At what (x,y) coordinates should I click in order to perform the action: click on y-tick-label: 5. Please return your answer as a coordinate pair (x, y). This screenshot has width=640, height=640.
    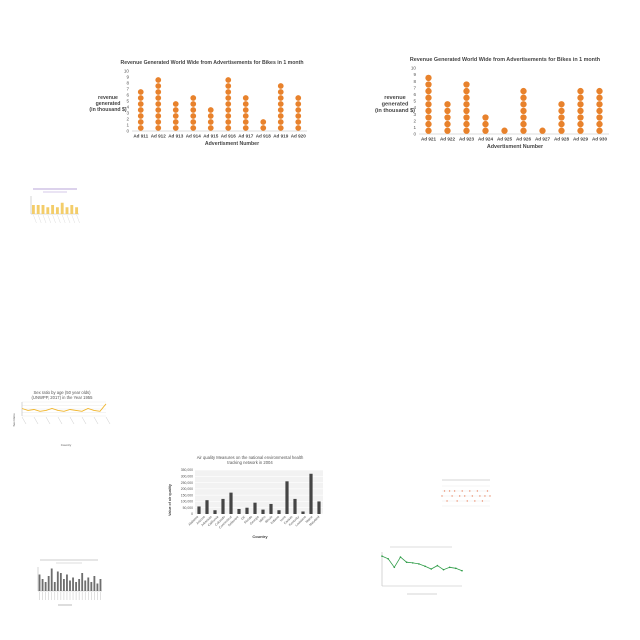
    Looking at the image, I should click on (127, 101).